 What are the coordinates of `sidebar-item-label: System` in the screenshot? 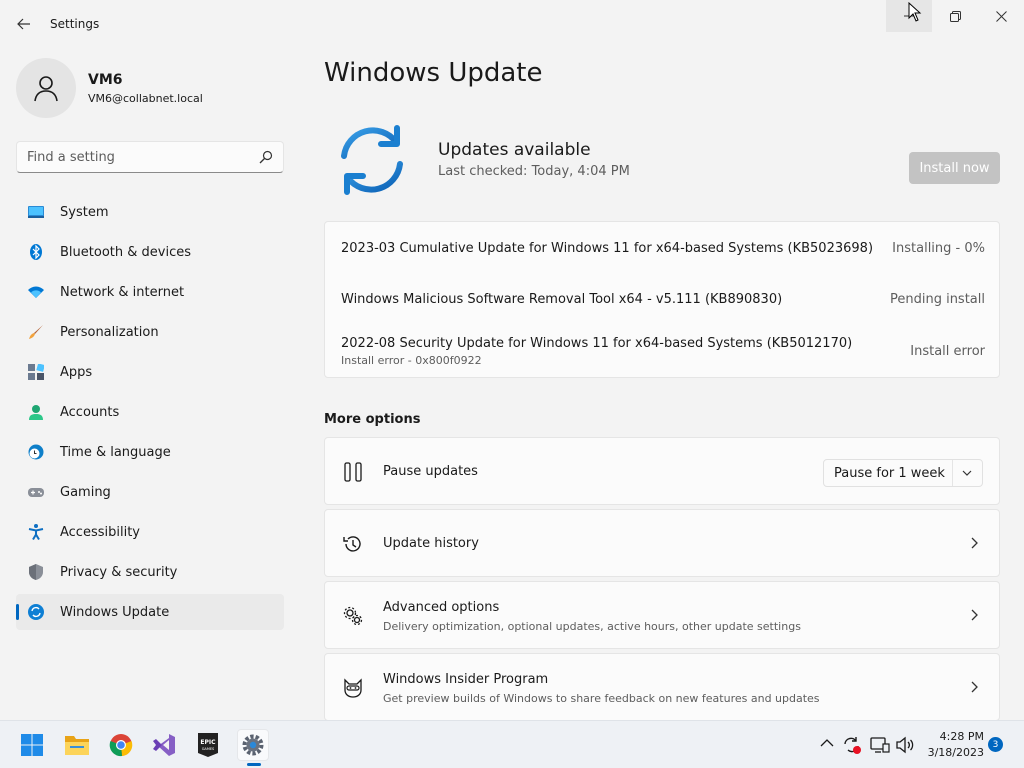 It's located at (84, 212).